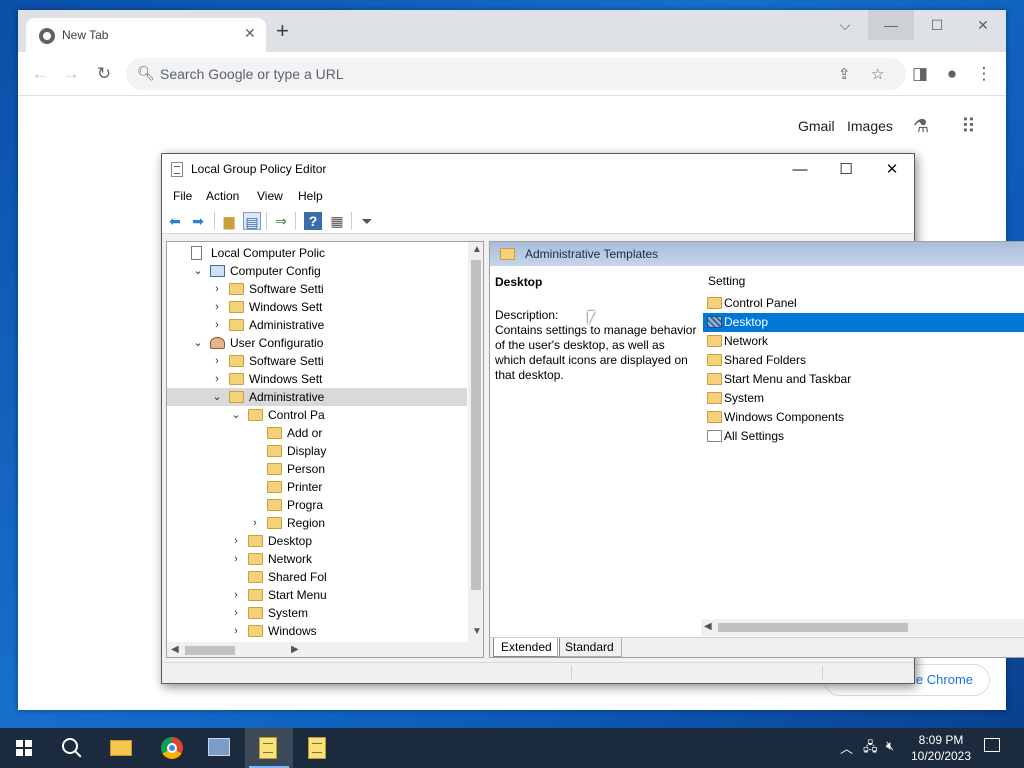 This screenshot has width=1024, height=768. I want to click on tab-extended: Extended, so click(526, 647).